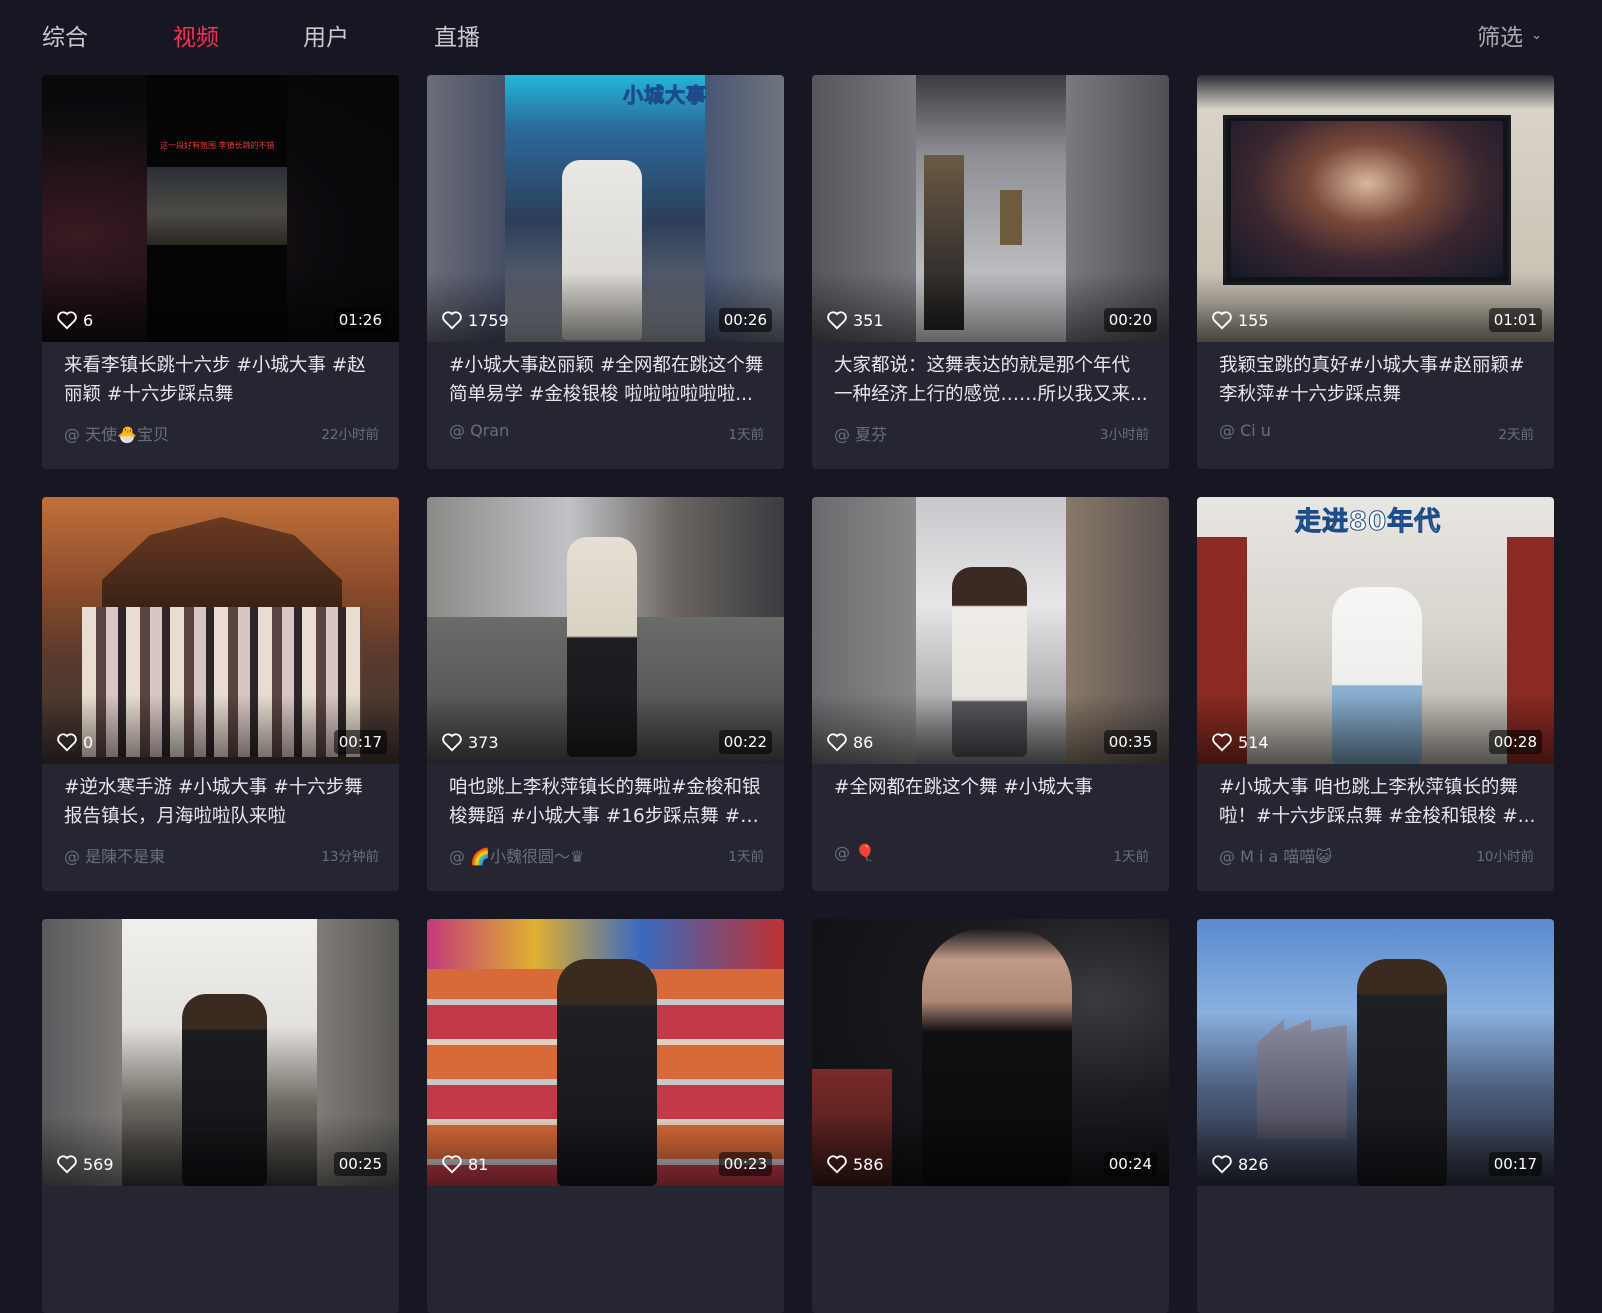 The image size is (1602, 1313). Describe the element at coordinates (488, 320) in the screenshot. I see `like-count-value: 1759` at that location.